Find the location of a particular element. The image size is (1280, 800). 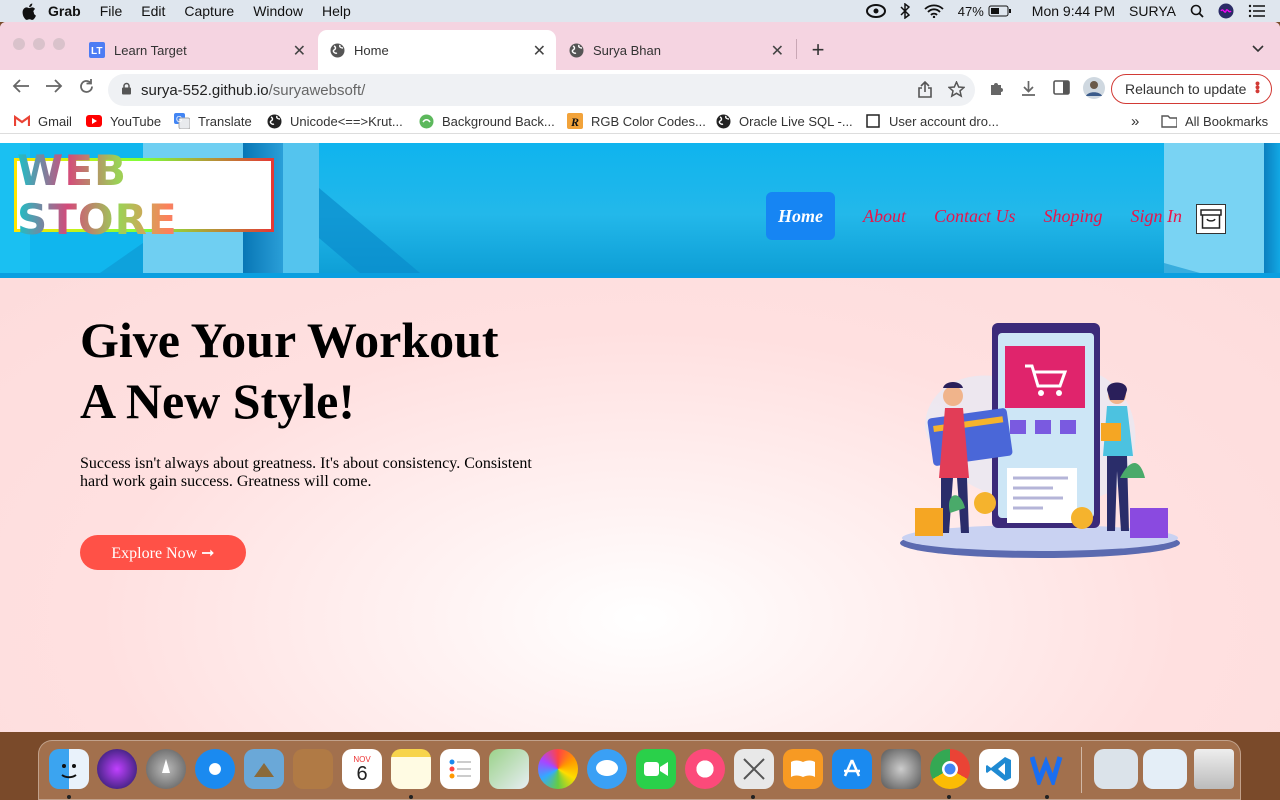

translate-icon: G is located at coordinates (182, 121).